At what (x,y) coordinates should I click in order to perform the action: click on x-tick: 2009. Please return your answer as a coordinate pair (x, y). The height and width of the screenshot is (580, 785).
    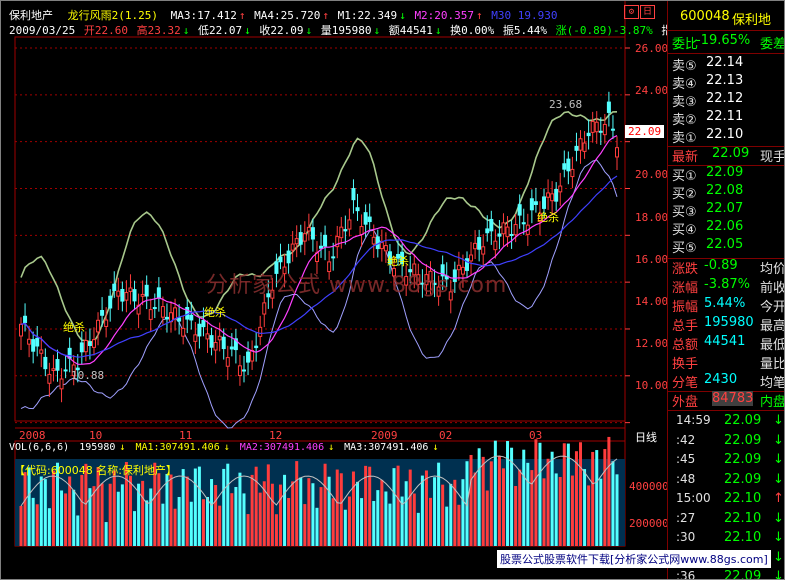
    Looking at the image, I should click on (384, 435).